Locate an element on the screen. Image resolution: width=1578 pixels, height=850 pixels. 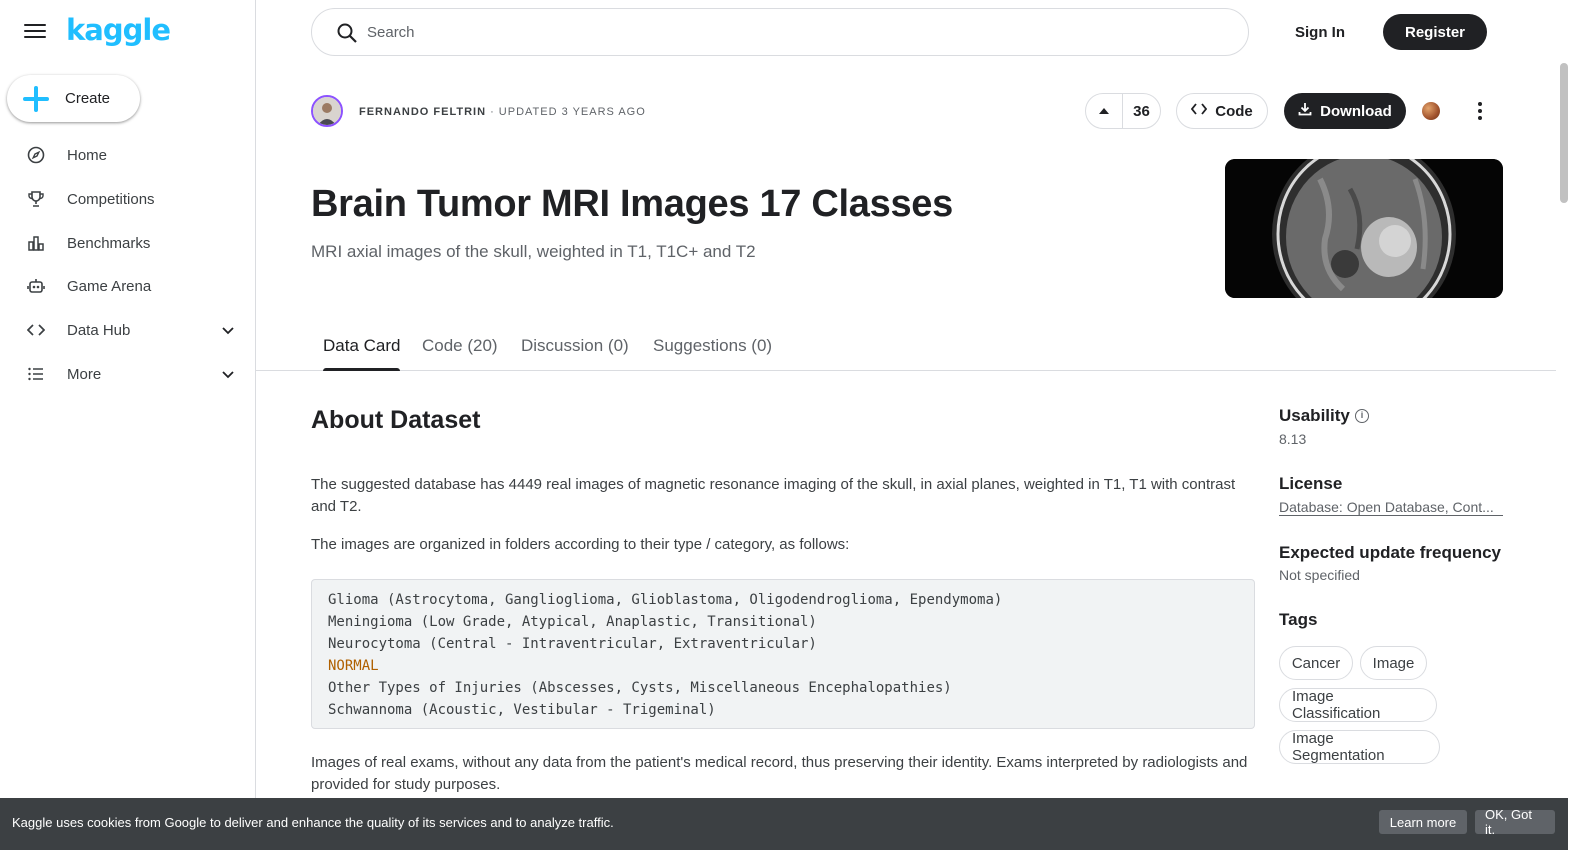
menu-icon is located at coordinates (35, 31).